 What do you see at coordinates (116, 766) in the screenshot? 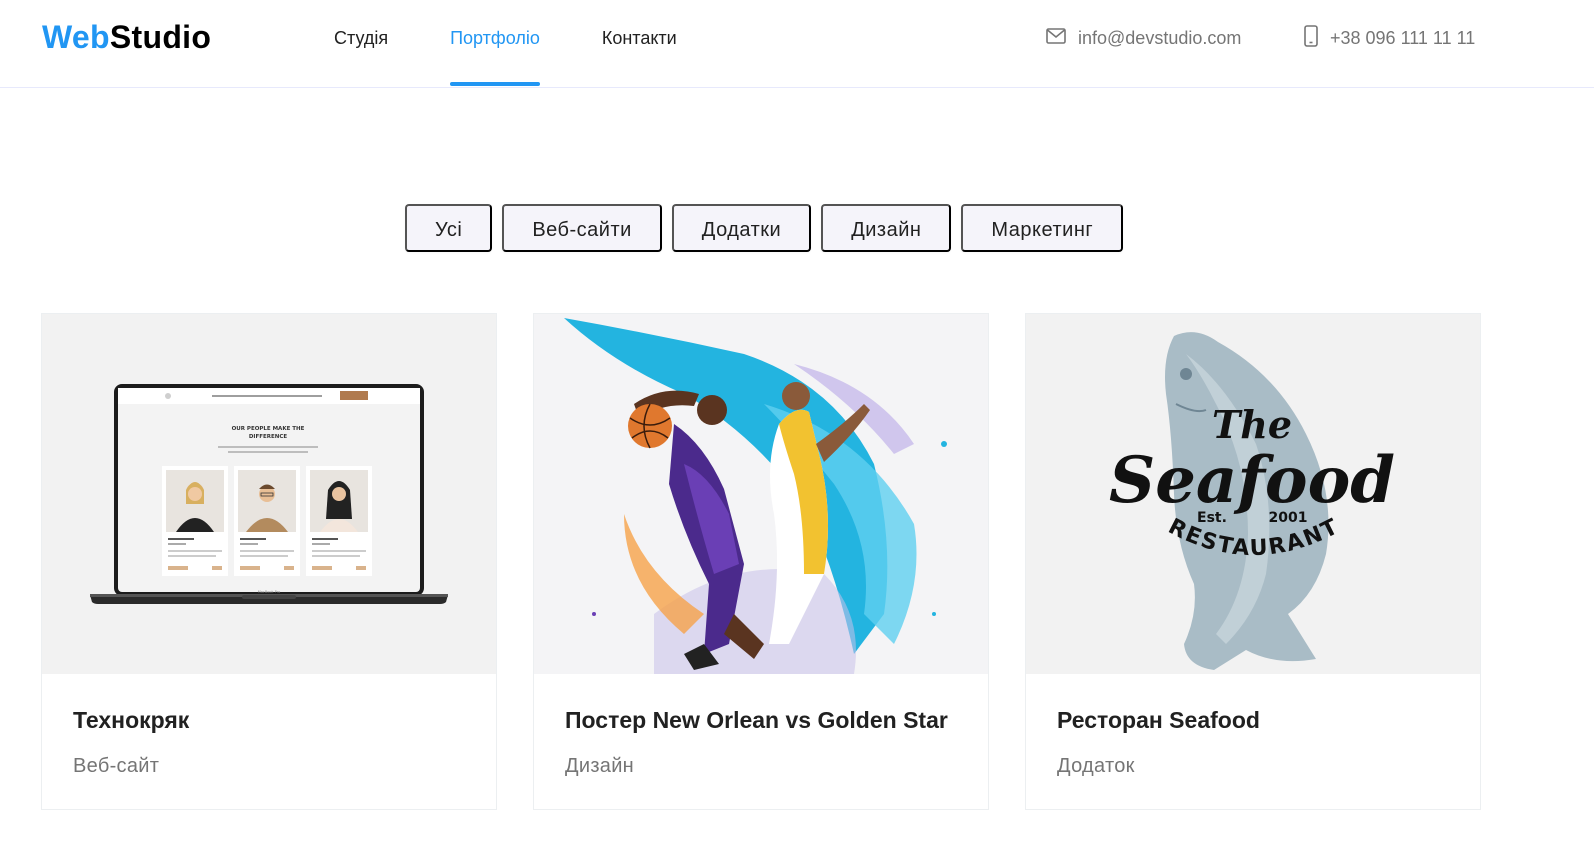
I see `card-category: Веб-сайт` at bounding box center [116, 766].